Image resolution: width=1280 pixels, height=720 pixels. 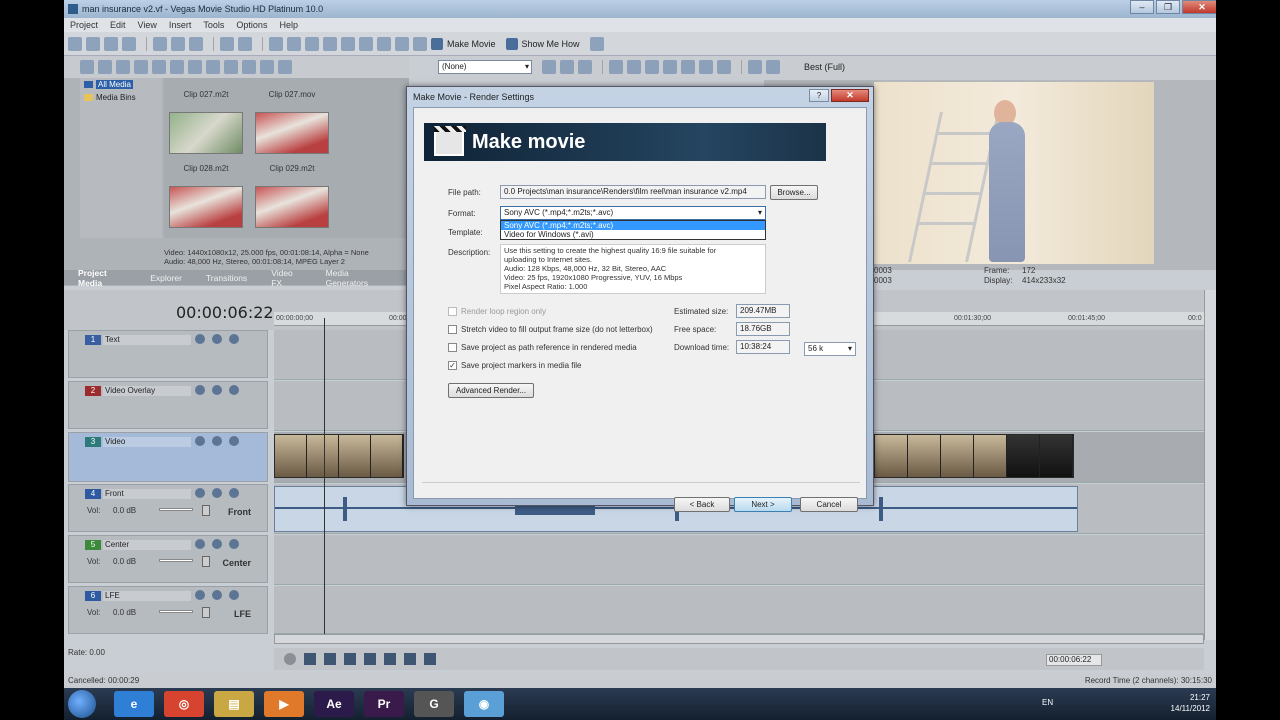 What do you see at coordinates (168, 405) in the screenshot?
I see `track-header-video-overlay: 2 Video Overlay` at bounding box center [168, 405].